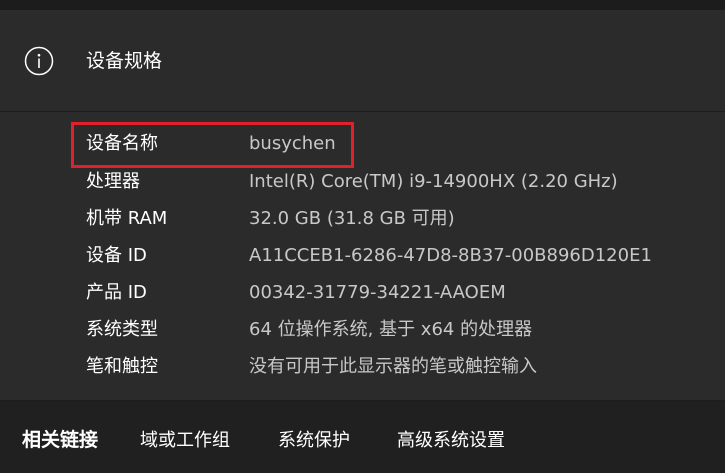  I want to click on spec-label: 系统类型, so click(122, 329).